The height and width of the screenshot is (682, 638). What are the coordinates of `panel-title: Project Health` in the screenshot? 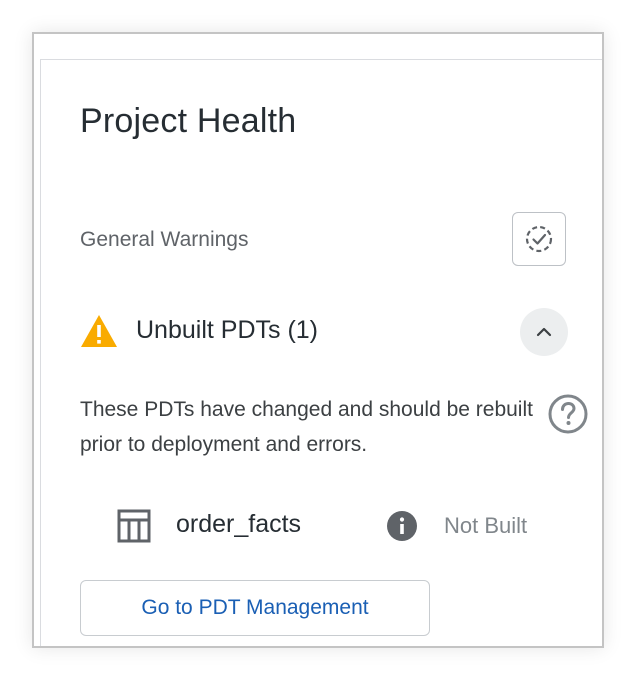 It's located at (188, 121).